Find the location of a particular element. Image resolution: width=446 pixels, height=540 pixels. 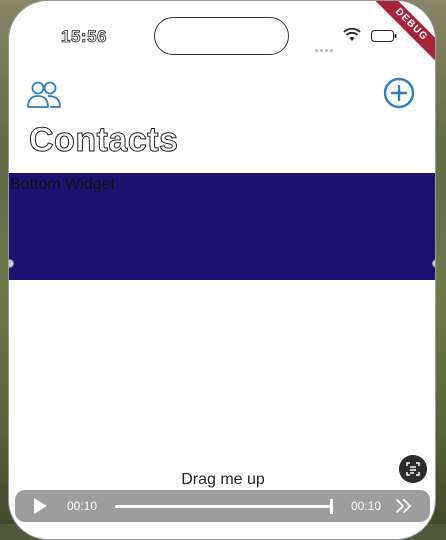

battery-icon is located at coordinates (384, 36).